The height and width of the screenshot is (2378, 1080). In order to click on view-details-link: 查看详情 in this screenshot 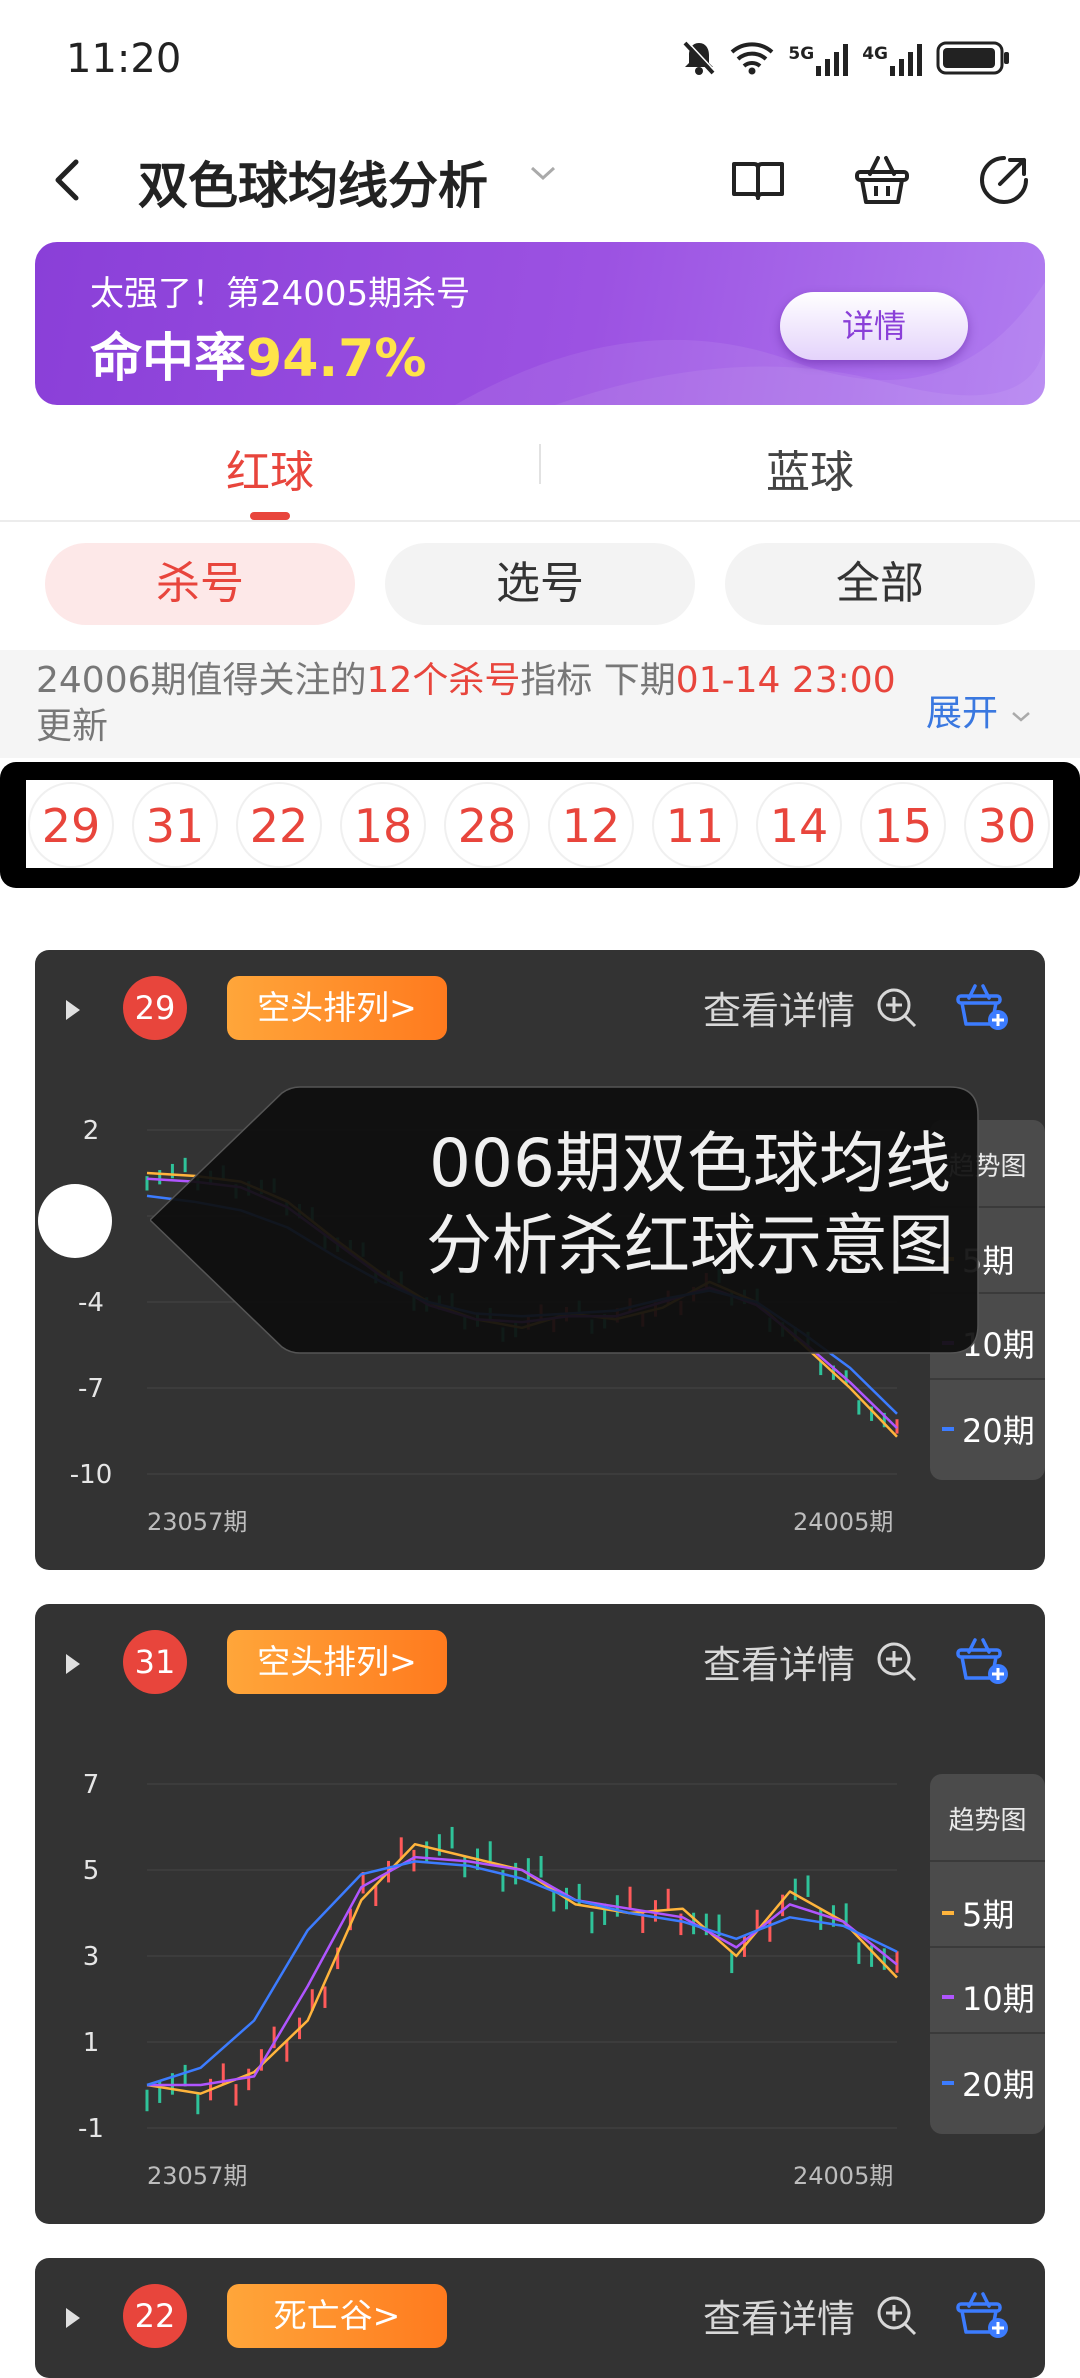, I will do `click(779, 2315)`.